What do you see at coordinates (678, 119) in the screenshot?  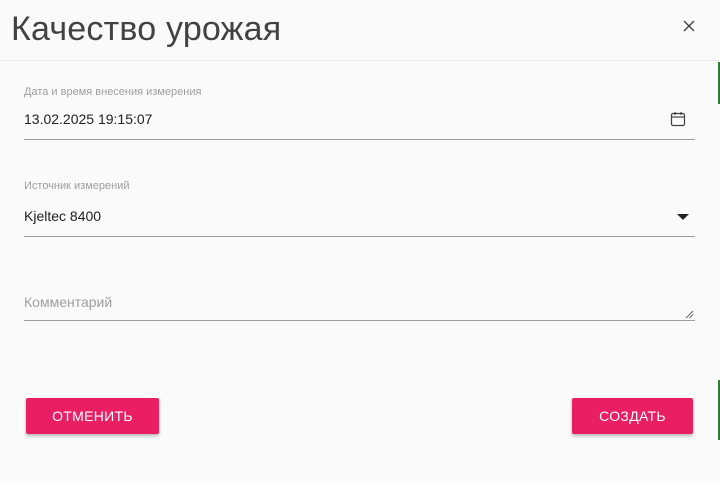 I see `calendar-icon` at bounding box center [678, 119].